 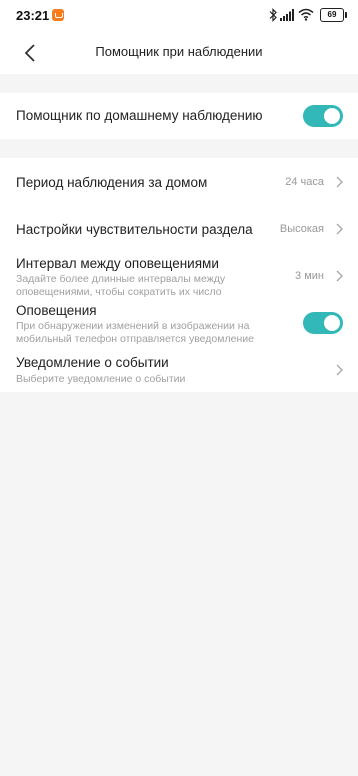 I want to click on status-time: 23:21, so click(x=33, y=15).